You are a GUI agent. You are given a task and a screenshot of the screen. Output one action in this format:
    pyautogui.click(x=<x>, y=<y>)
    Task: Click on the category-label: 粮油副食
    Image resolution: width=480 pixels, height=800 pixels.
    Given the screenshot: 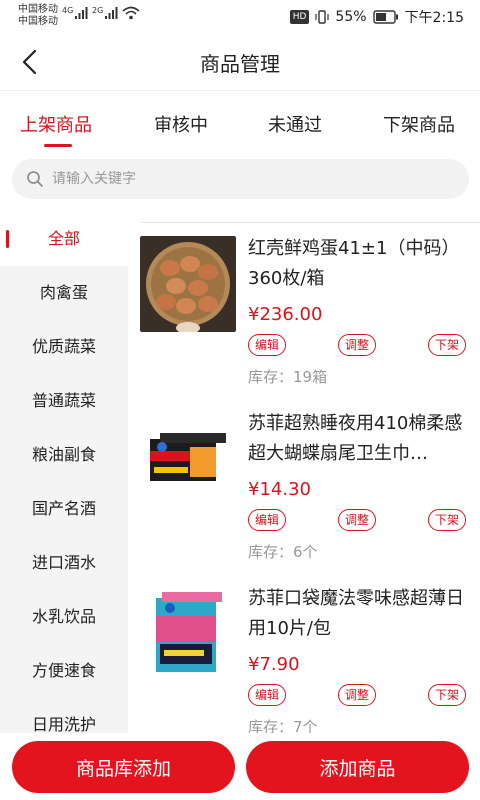 What is the action you would take?
    pyautogui.click(x=63, y=454)
    